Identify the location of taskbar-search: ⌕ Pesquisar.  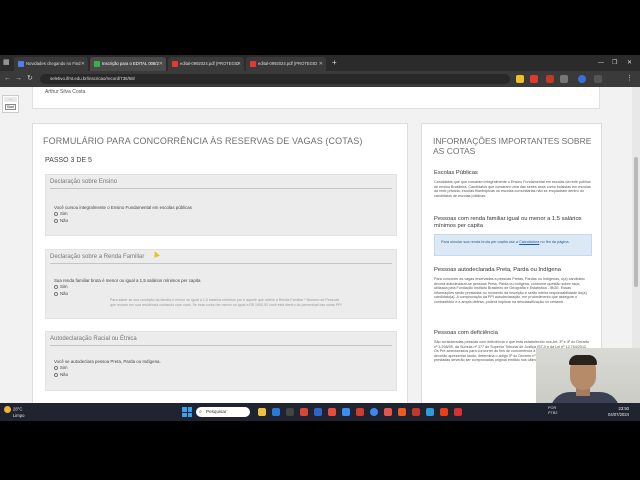
(223, 412).